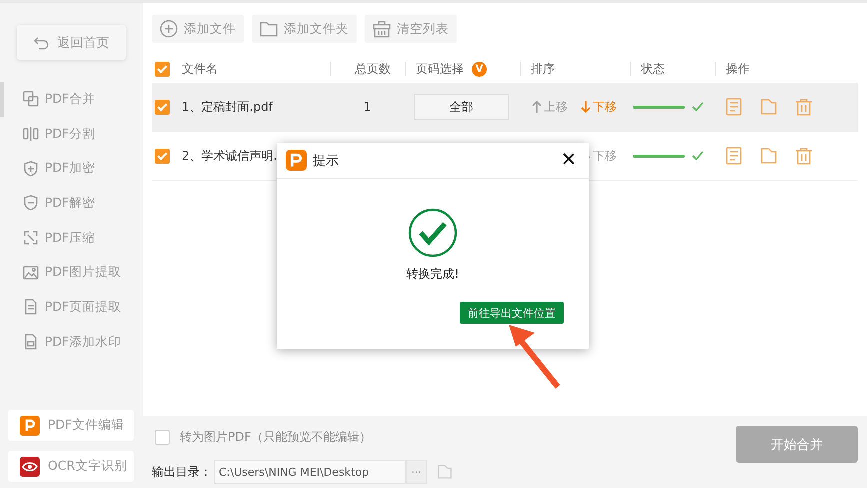 The height and width of the screenshot is (488, 867). What do you see at coordinates (368, 107) in the screenshot?
I see `page-count: 1` at bounding box center [368, 107].